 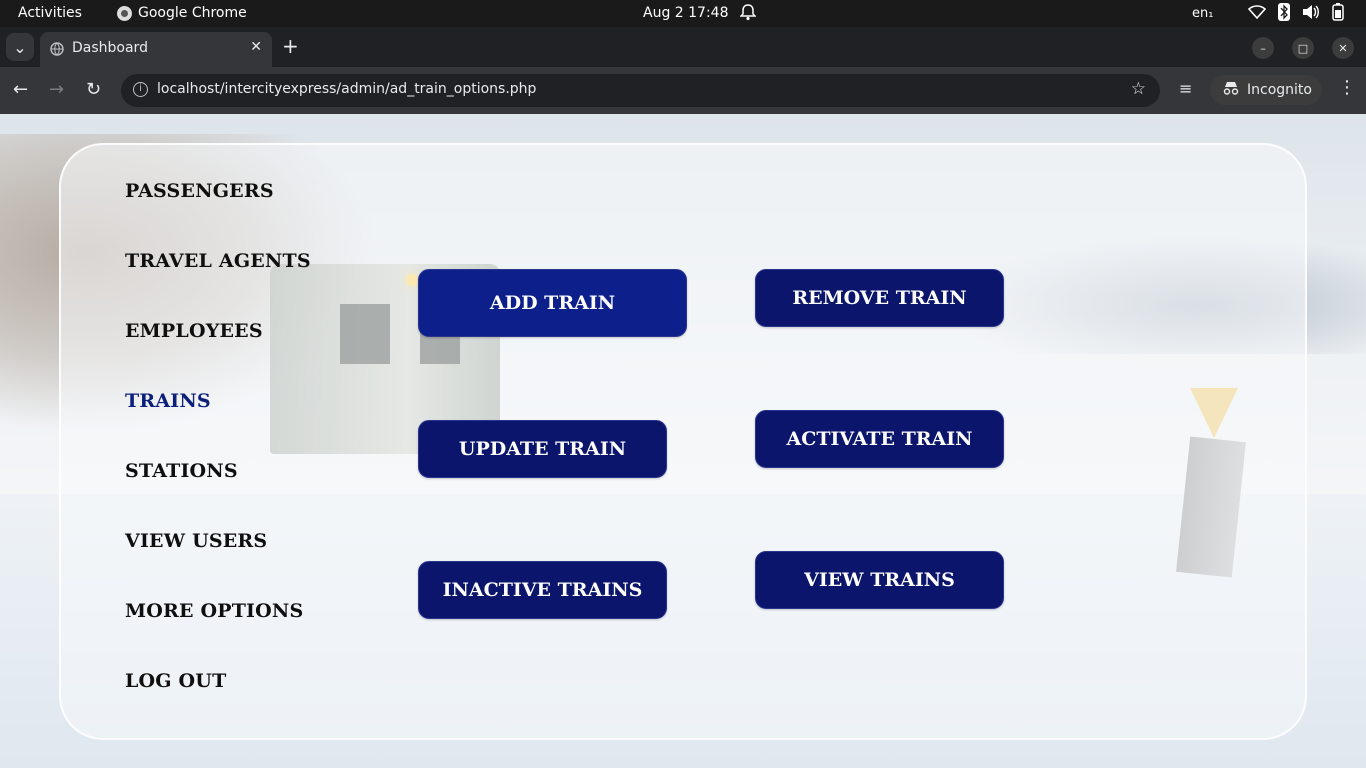 What do you see at coordinates (140, 89) in the screenshot?
I see `site-info-icon: i` at bounding box center [140, 89].